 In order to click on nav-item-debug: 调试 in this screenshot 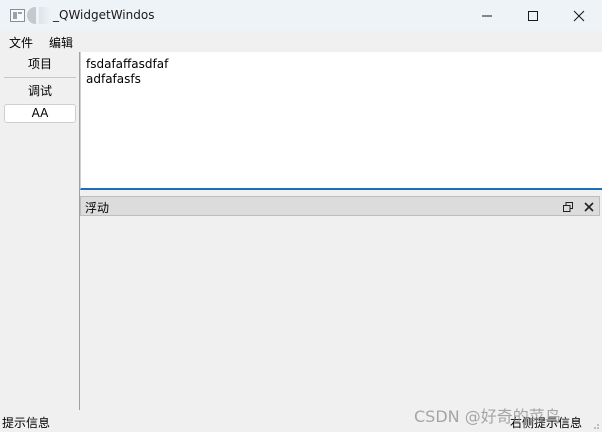, I will do `click(40, 91)`.